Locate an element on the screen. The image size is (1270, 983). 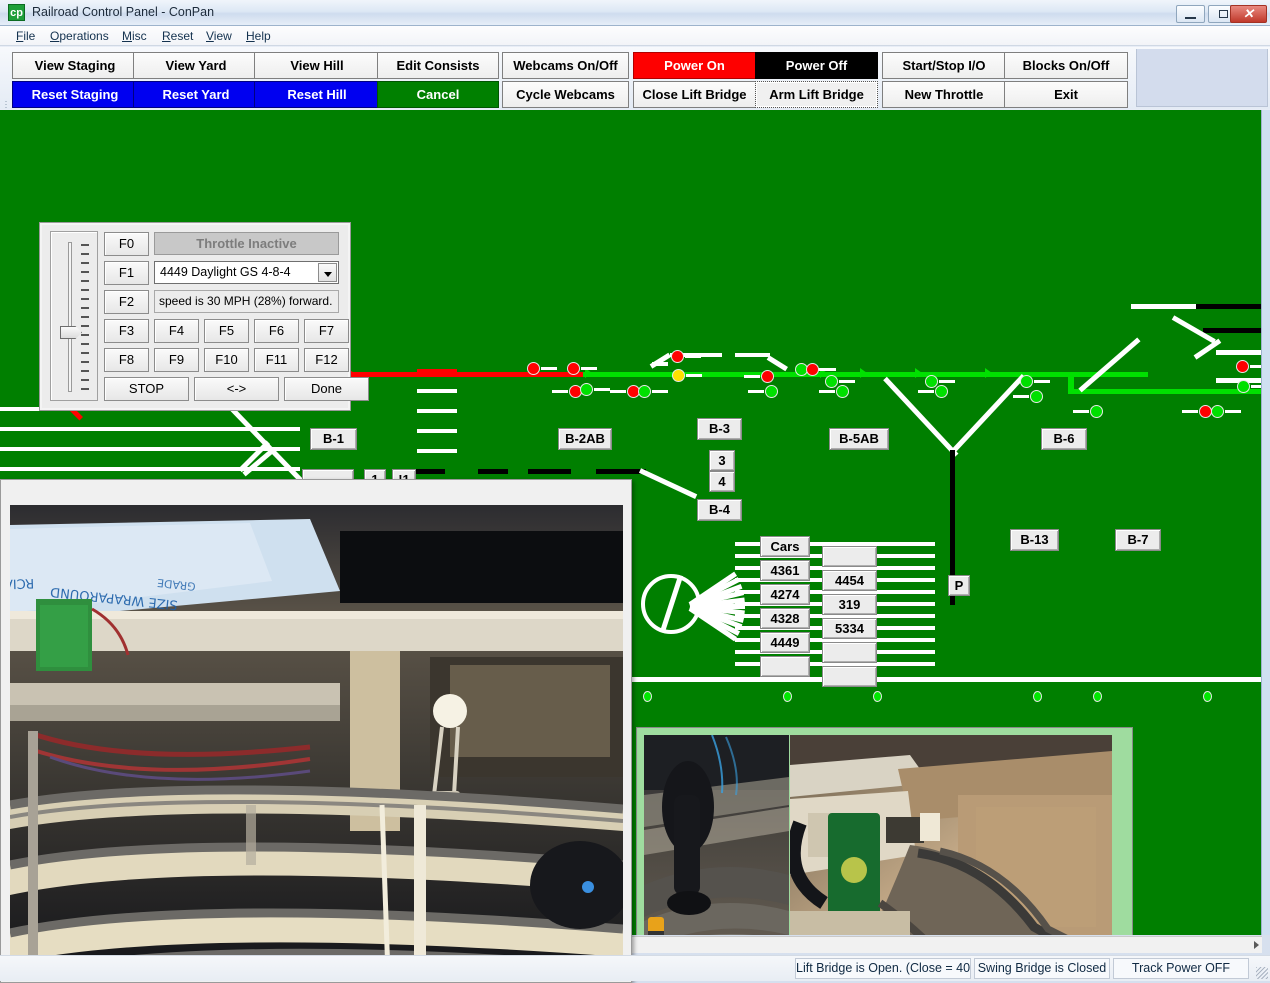
toolbar-button-arm-lift-bridge: Arm Lift Bridge is located at coordinates (816, 94).